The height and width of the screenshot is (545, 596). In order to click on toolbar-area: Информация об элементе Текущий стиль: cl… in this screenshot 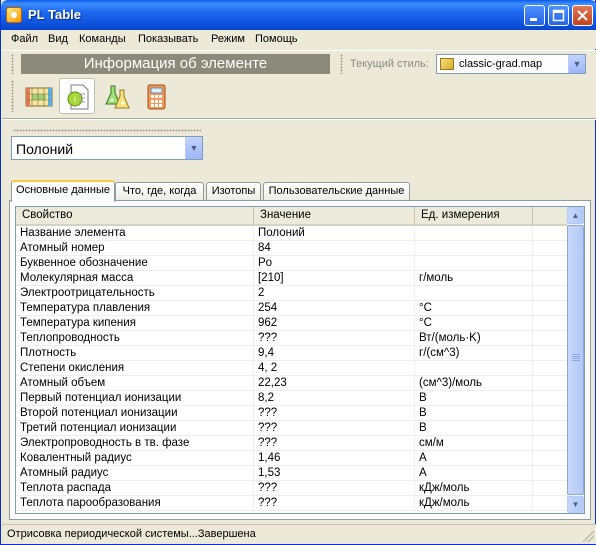, I will do `click(299, 84)`.